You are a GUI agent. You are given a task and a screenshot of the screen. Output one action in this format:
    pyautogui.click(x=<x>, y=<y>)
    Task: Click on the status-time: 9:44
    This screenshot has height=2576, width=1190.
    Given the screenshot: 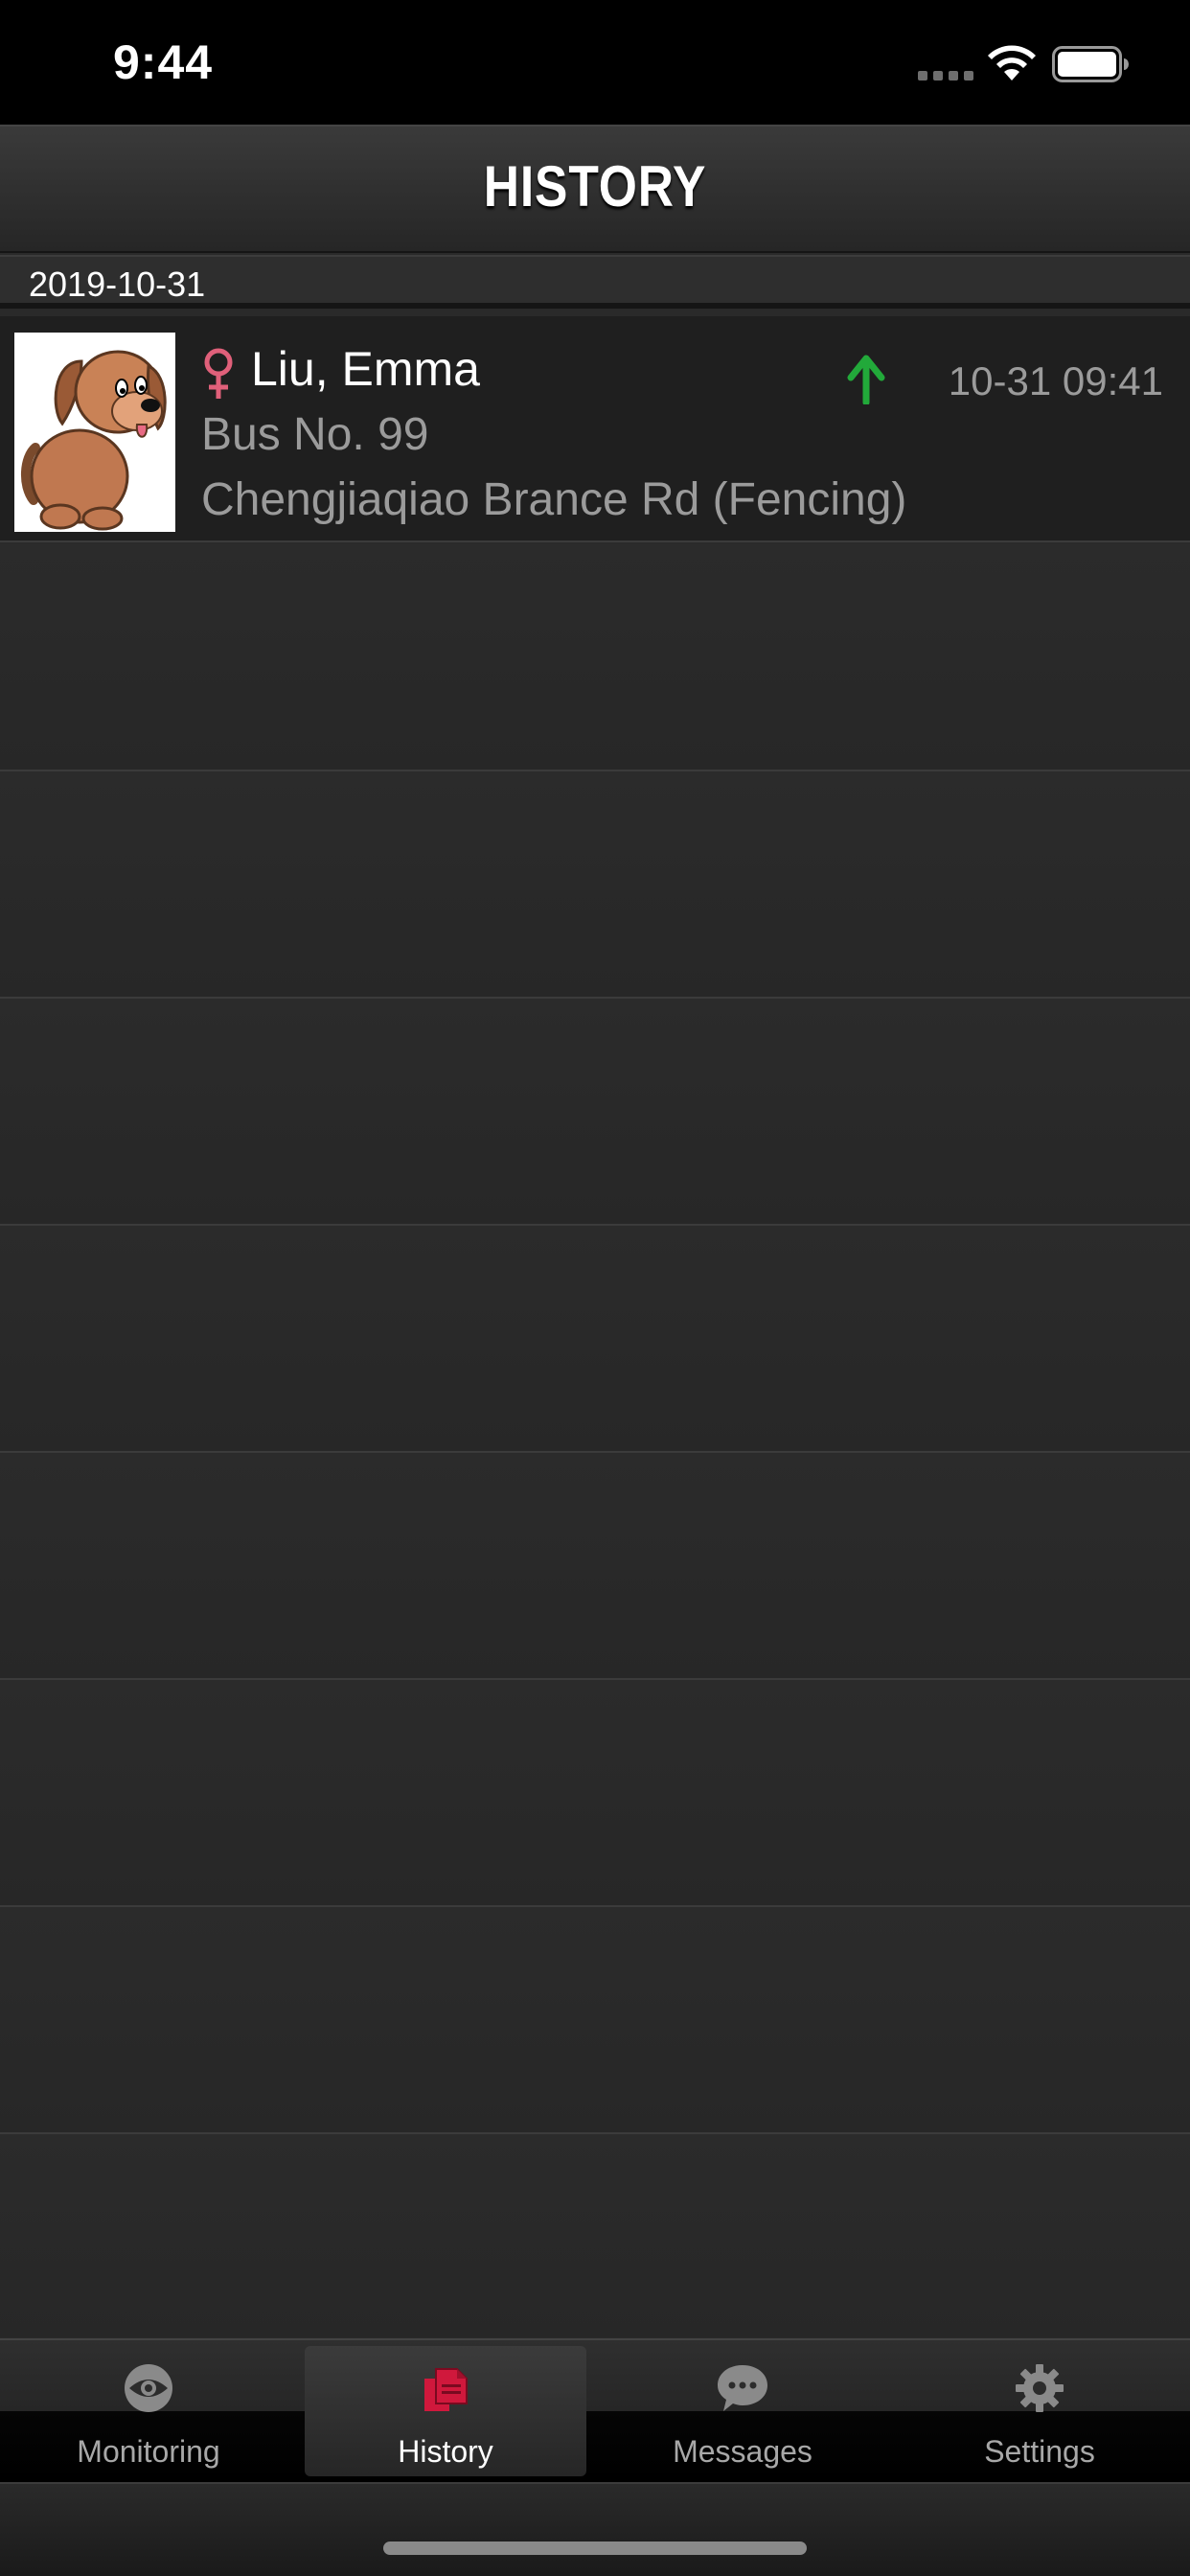 What is the action you would take?
    pyautogui.click(x=163, y=62)
    